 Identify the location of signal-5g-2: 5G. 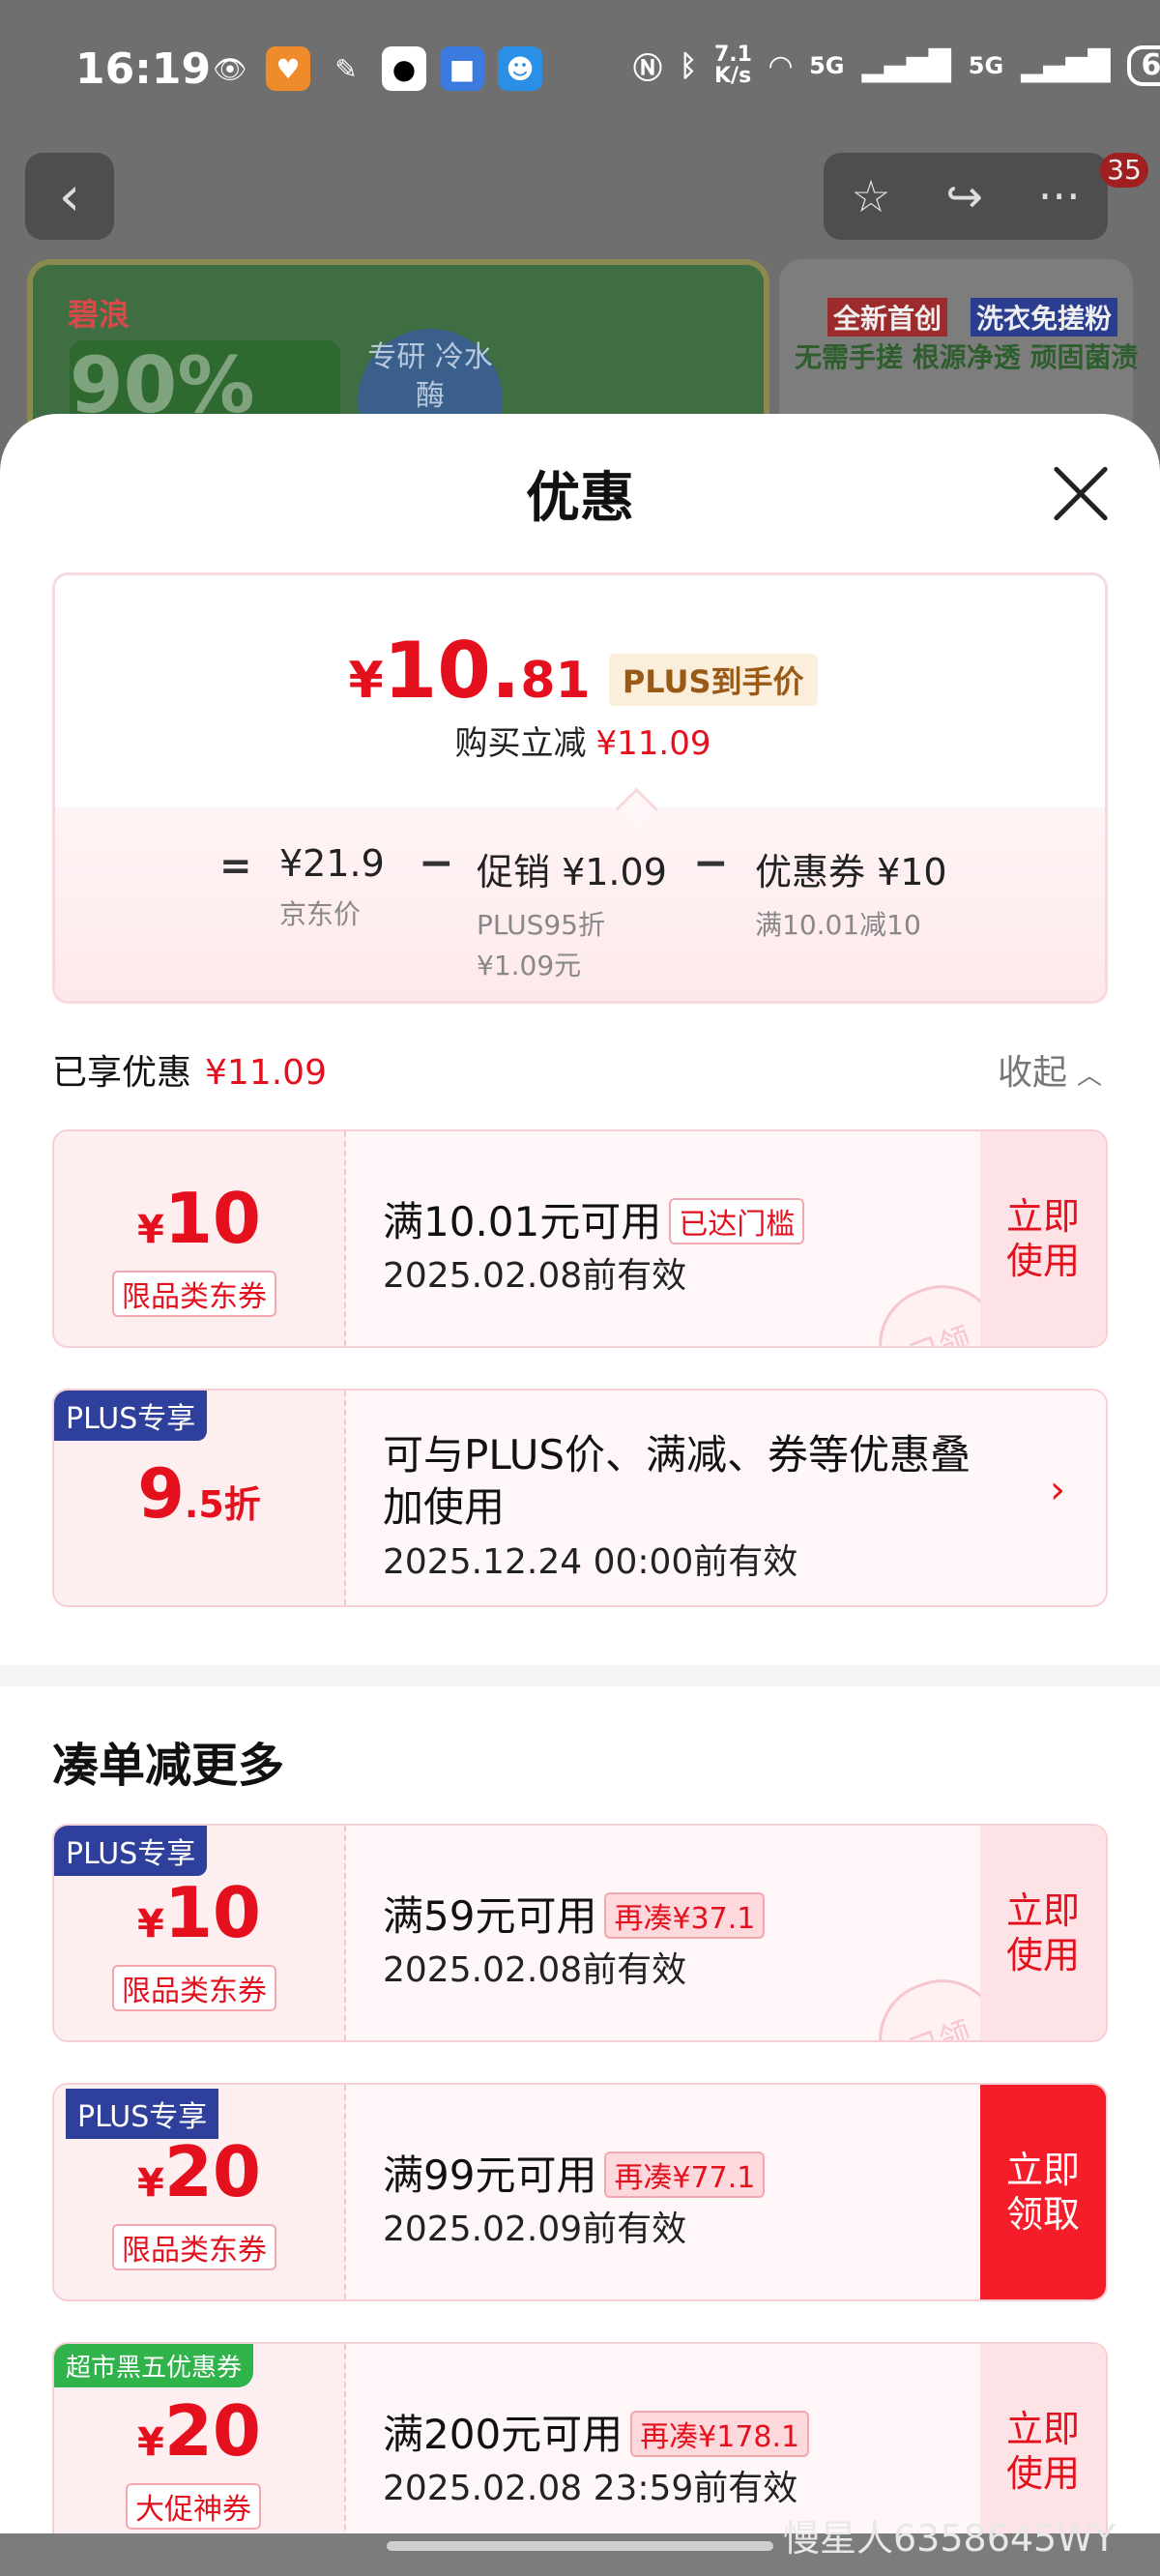
(986, 65).